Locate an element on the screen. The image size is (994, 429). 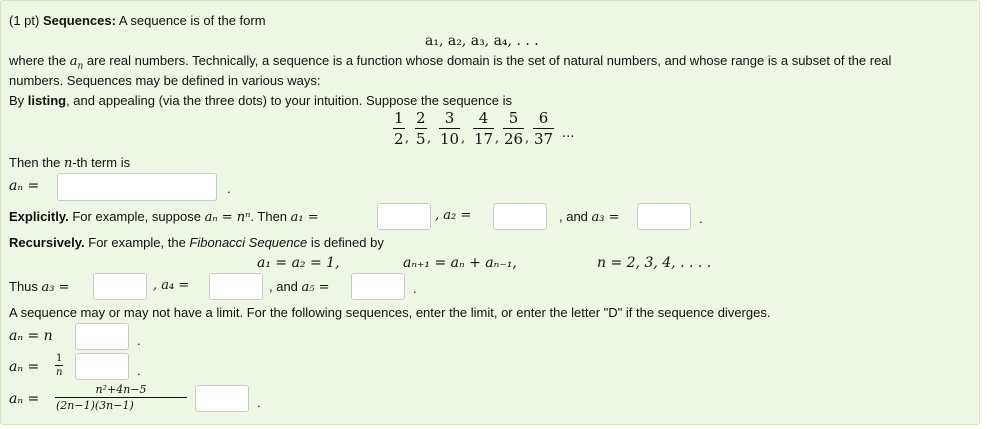
listing-fraction: 3 10 is located at coordinates (450, 128).